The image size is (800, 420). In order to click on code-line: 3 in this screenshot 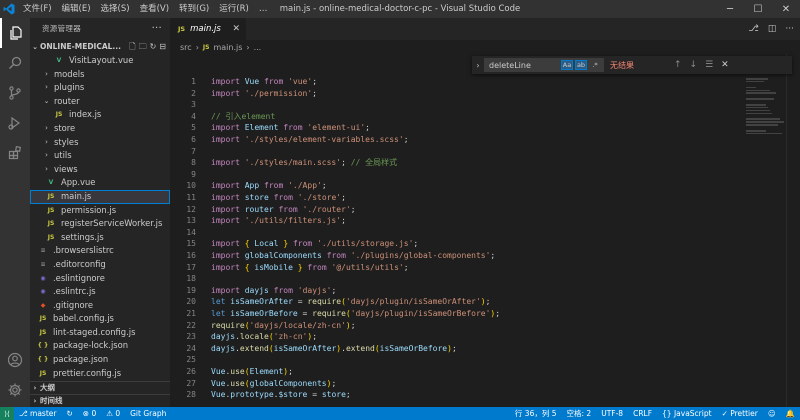, I will do `click(485, 105)`.